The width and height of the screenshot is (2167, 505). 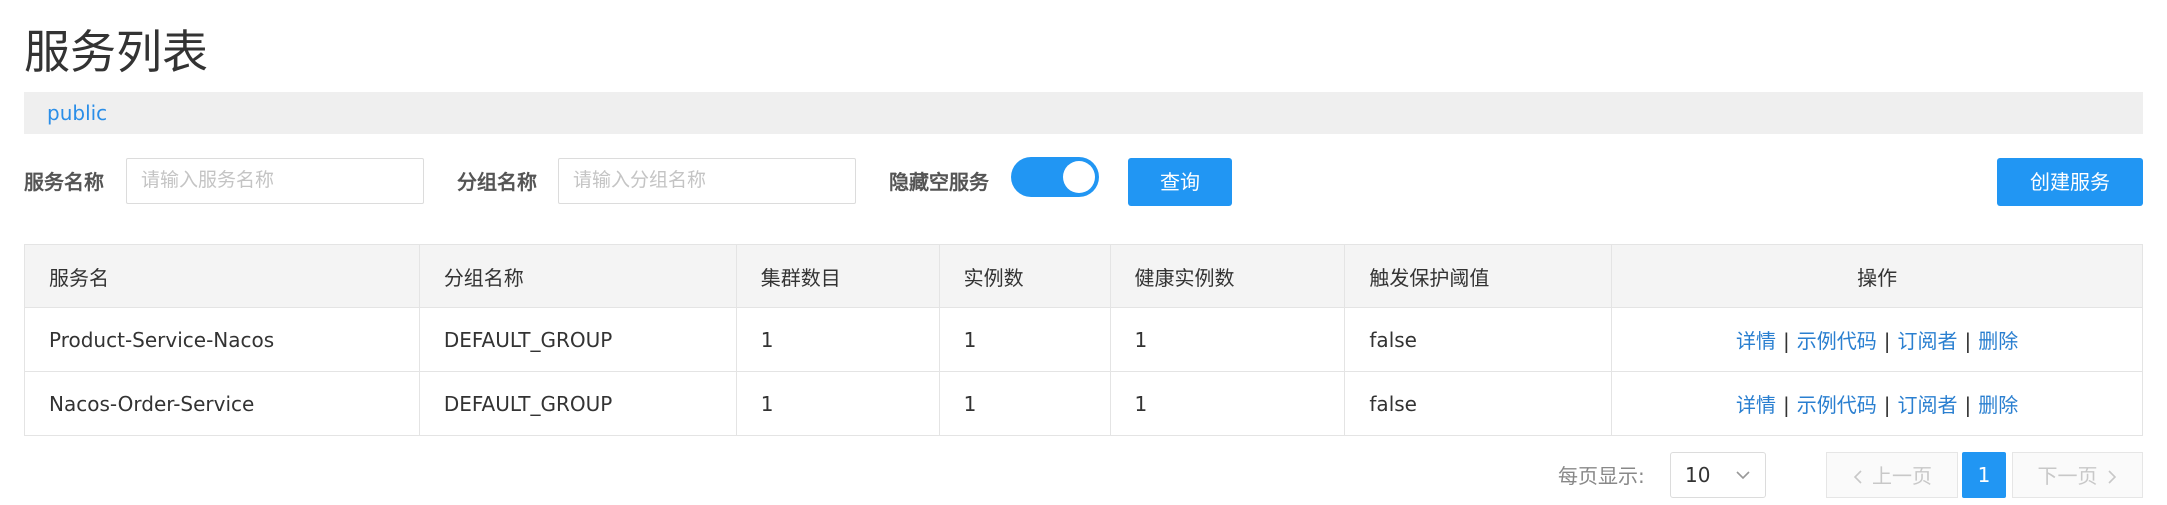 What do you see at coordinates (1180, 182) in the screenshot?
I see `query-button: 查询` at bounding box center [1180, 182].